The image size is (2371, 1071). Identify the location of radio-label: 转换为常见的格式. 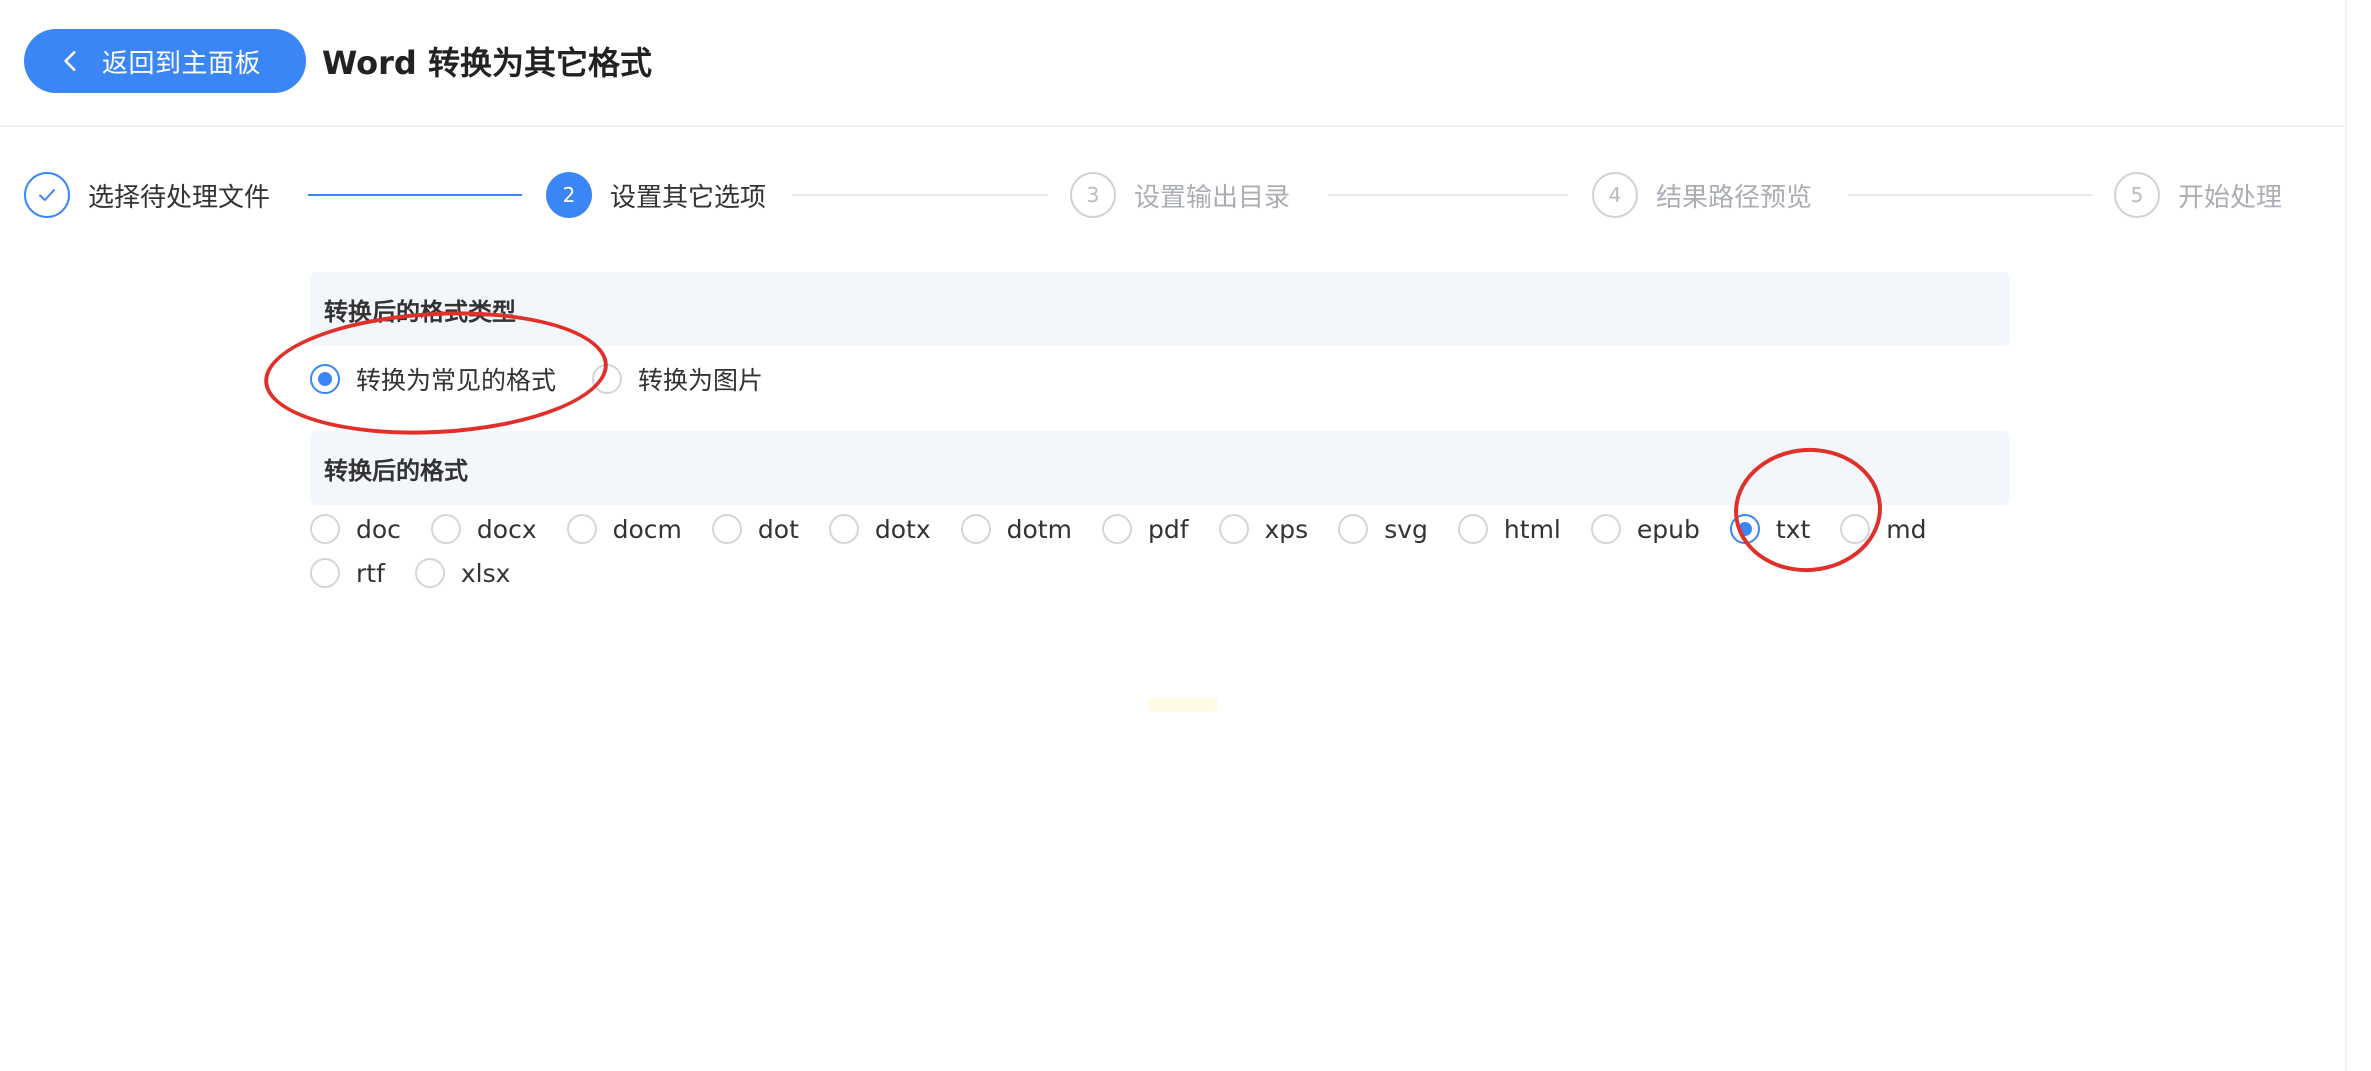
(456, 380).